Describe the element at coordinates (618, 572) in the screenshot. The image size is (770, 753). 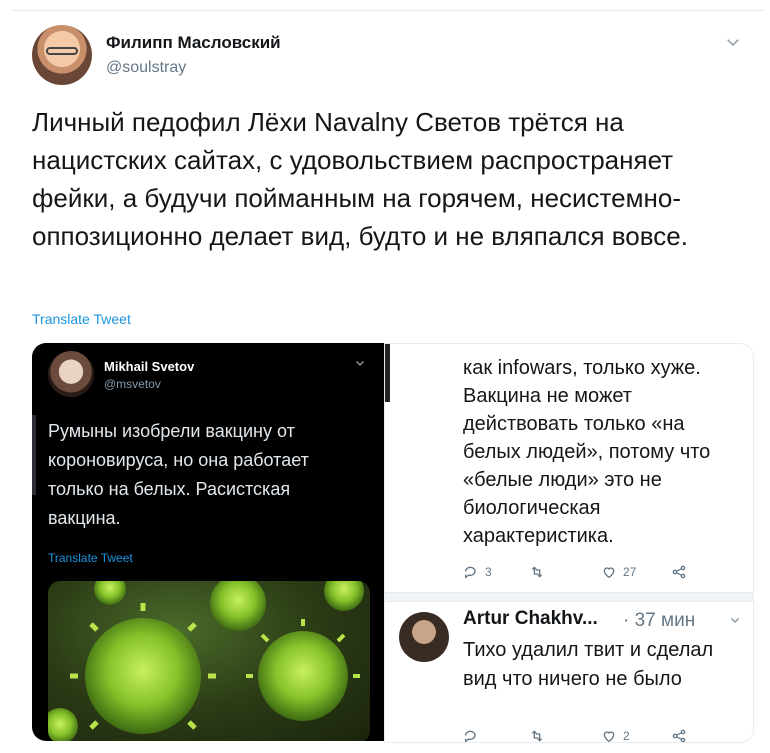
I see `like-action: 27` at that location.